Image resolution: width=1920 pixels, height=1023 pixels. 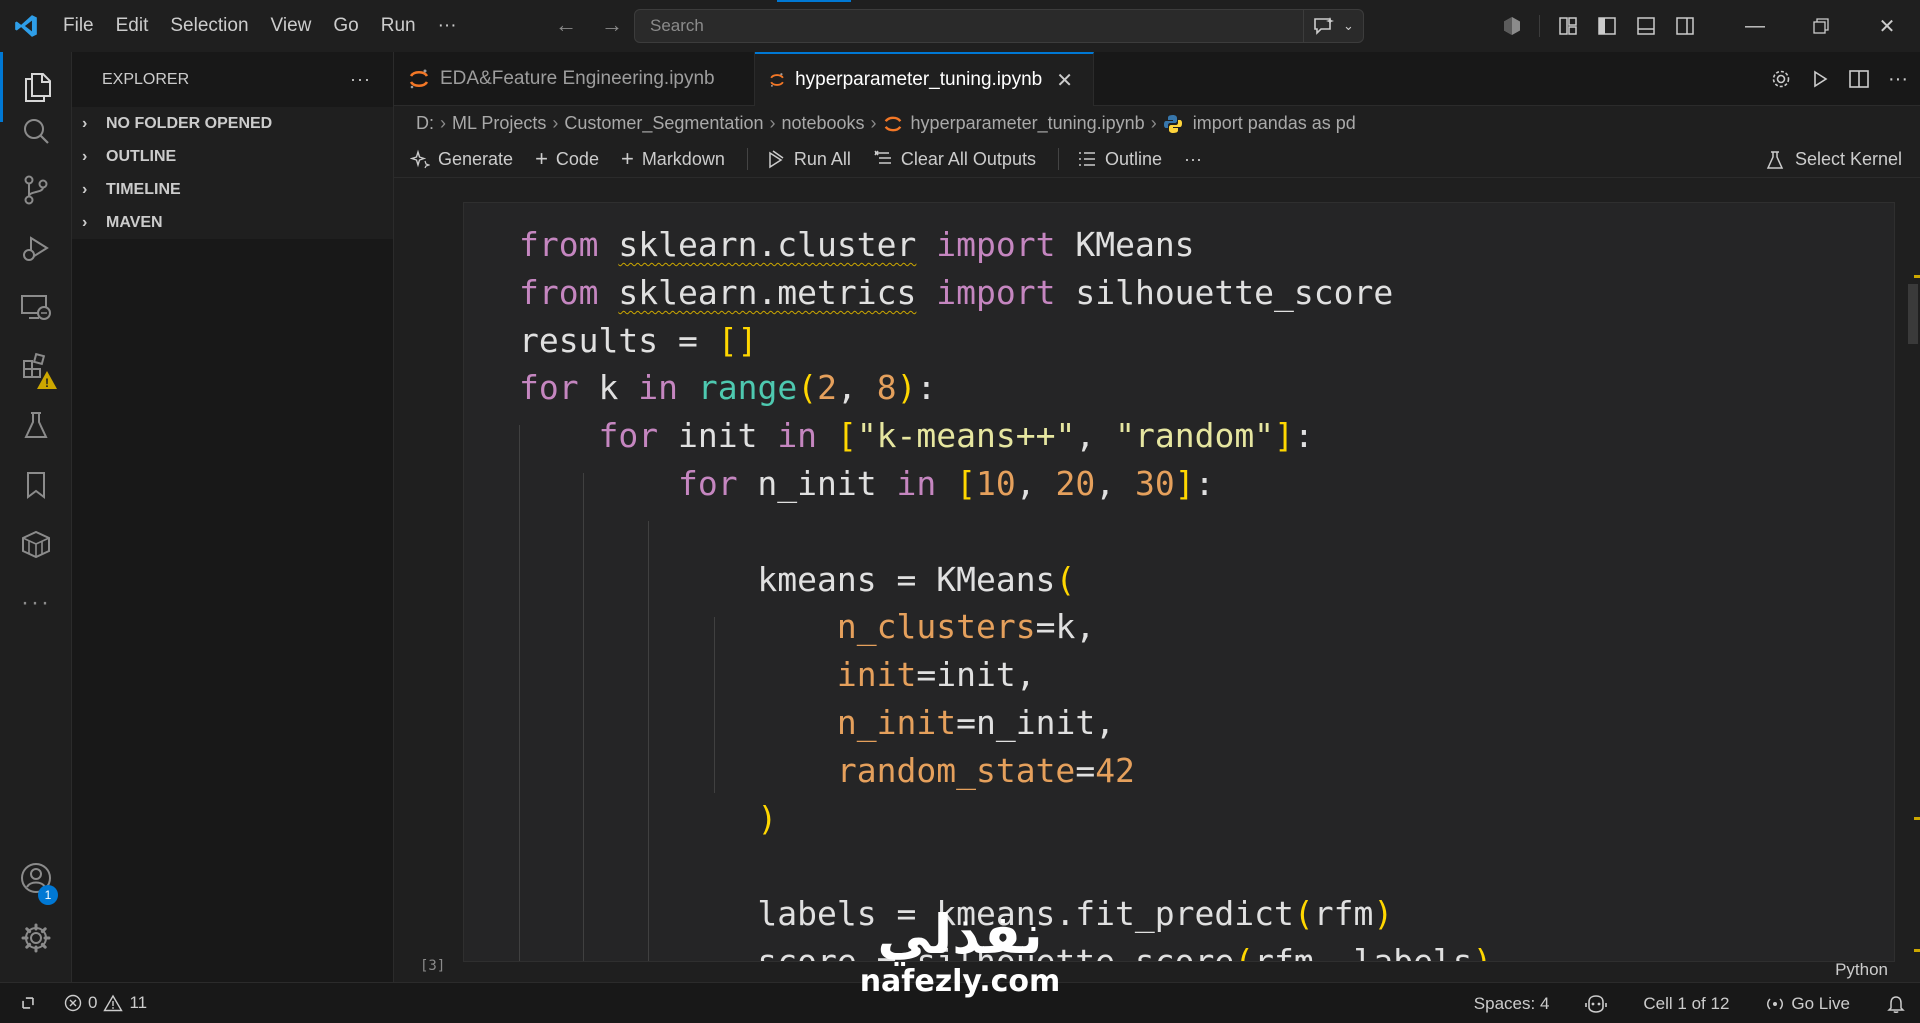 I want to click on run-play-icon, so click(x=1820, y=79).